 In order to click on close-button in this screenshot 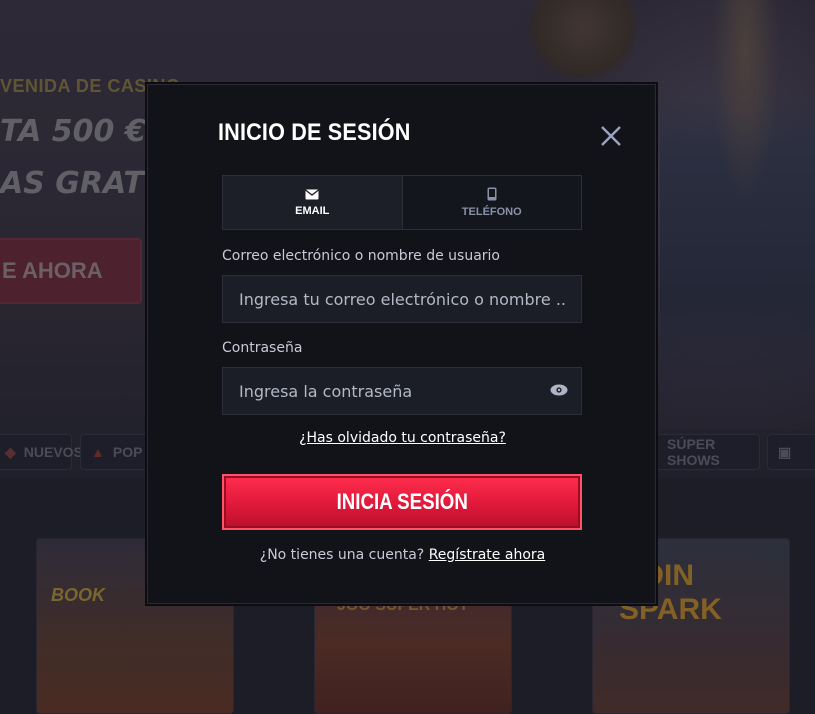, I will do `click(611, 136)`.